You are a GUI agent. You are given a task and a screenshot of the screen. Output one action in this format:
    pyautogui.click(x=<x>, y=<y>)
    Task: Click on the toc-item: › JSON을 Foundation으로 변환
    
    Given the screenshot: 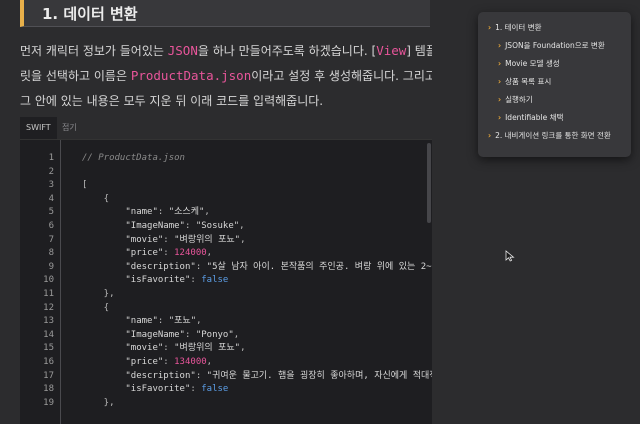 What is the action you would take?
    pyautogui.click(x=551, y=45)
    